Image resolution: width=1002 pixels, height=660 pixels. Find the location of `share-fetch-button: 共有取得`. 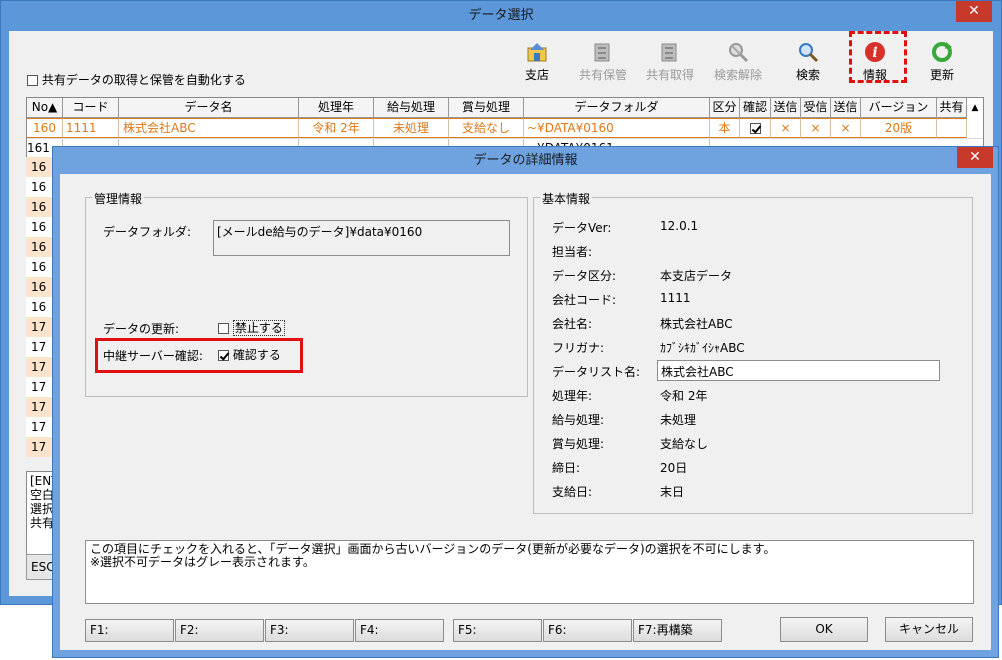

share-fetch-button: 共有取得 is located at coordinates (670, 62).